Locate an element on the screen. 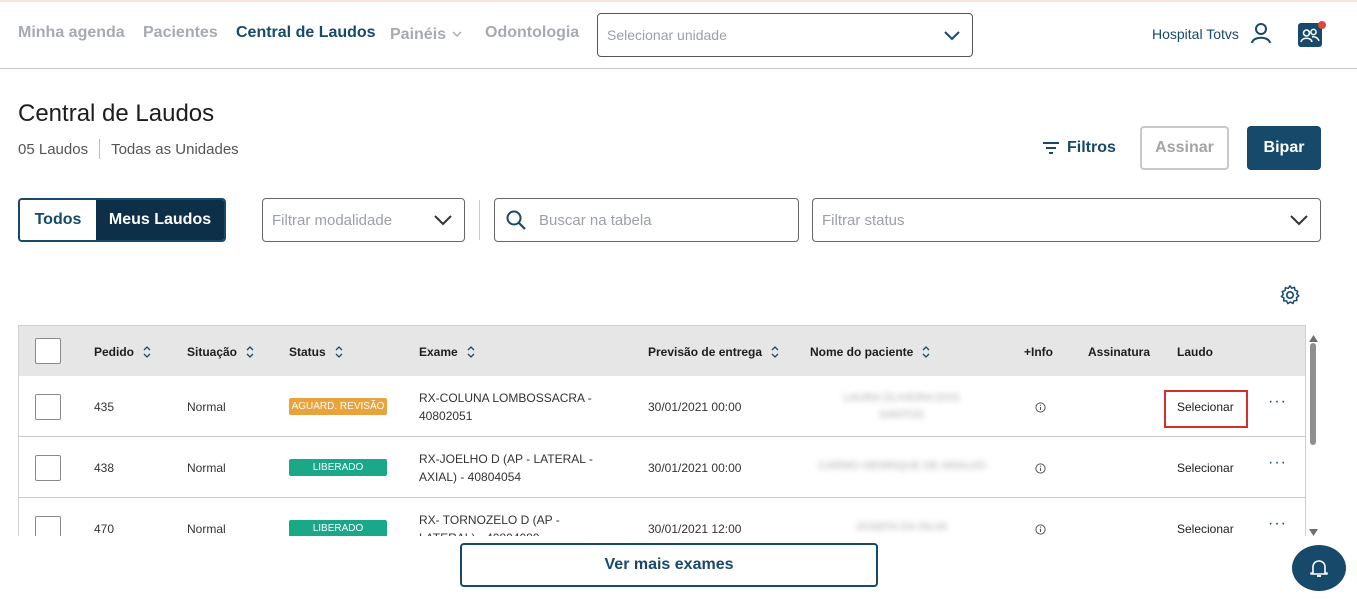  column-header-paciente: Nome do paciente is located at coordinates (870, 353).